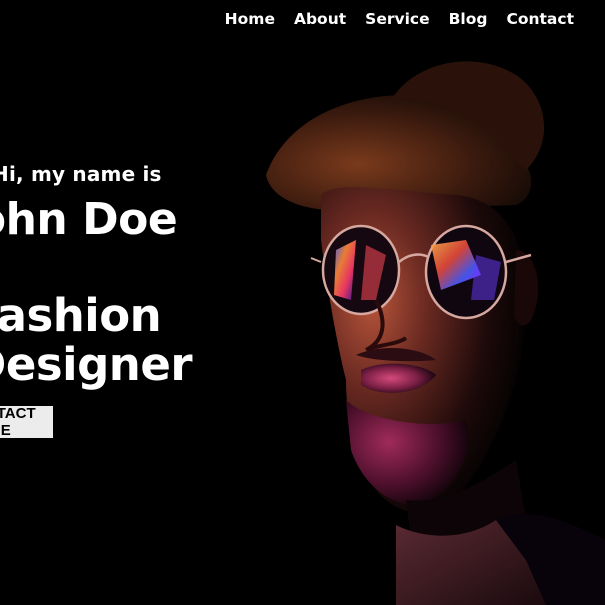  Describe the element at coordinates (26, 422) in the screenshot. I see `contact-me-button: CONTACT ME` at that location.